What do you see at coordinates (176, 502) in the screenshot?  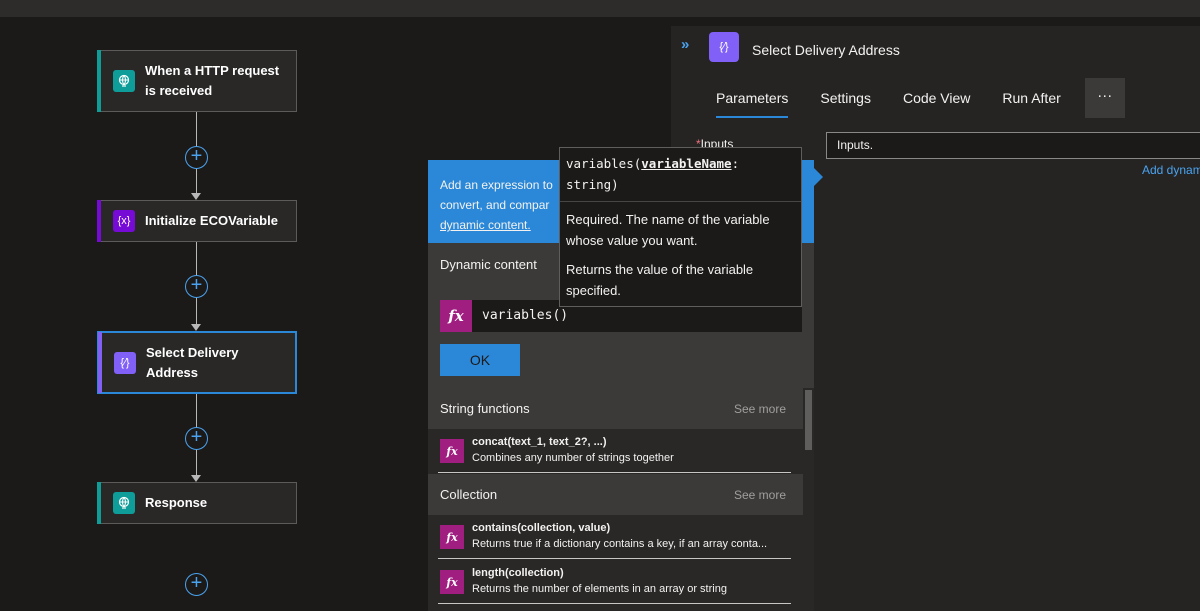 I see `step-title: Response` at bounding box center [176, 502].